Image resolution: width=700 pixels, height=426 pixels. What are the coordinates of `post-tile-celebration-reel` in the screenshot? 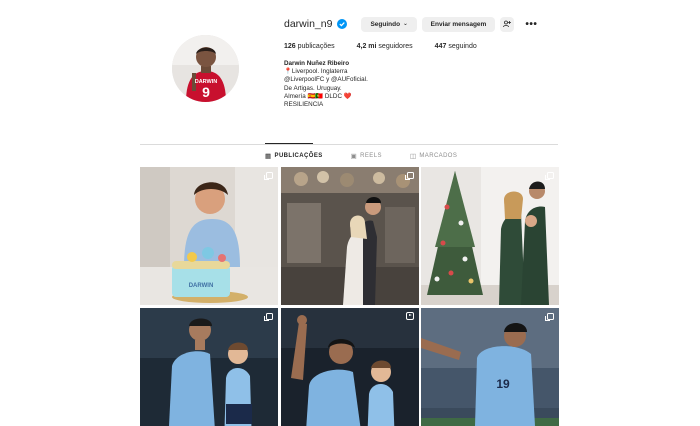 It's located at (349, 366).